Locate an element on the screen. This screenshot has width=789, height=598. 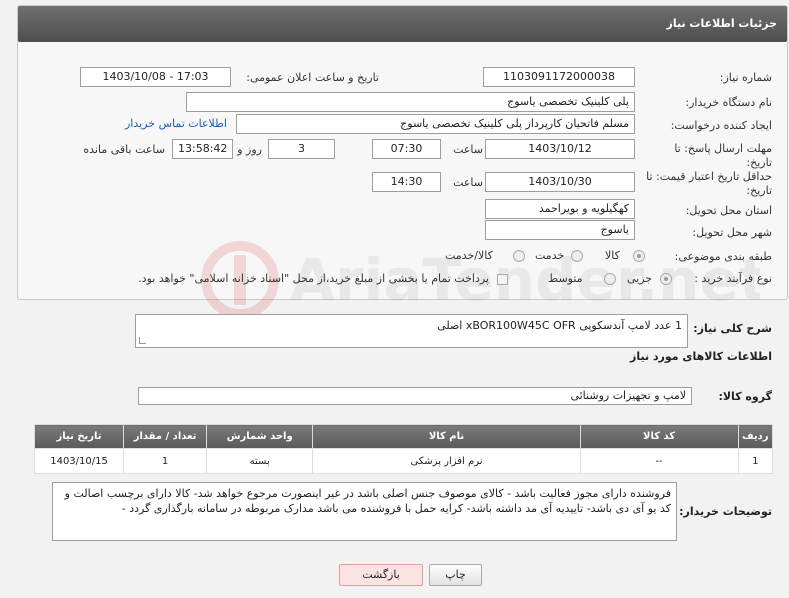
process-minor-radio is located at coordinates (666, 279).